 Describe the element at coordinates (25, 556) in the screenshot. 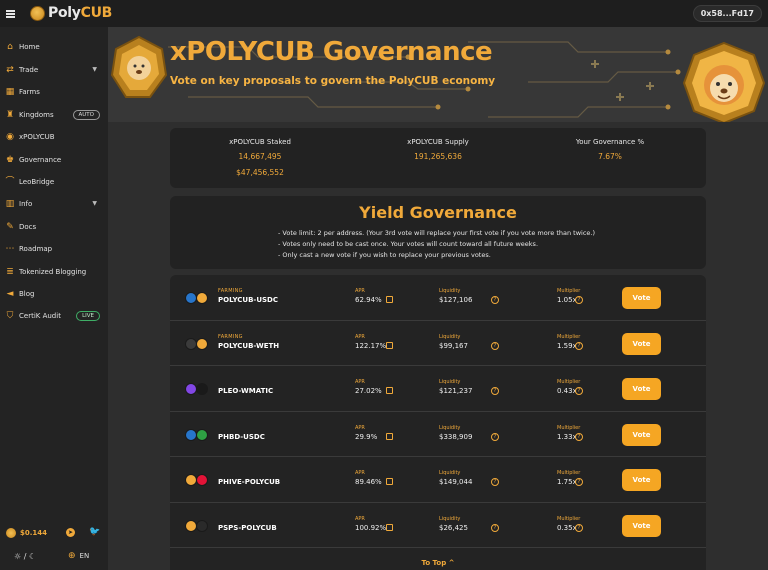

I see `theme-toggle: ☼ / ☾` at that location.